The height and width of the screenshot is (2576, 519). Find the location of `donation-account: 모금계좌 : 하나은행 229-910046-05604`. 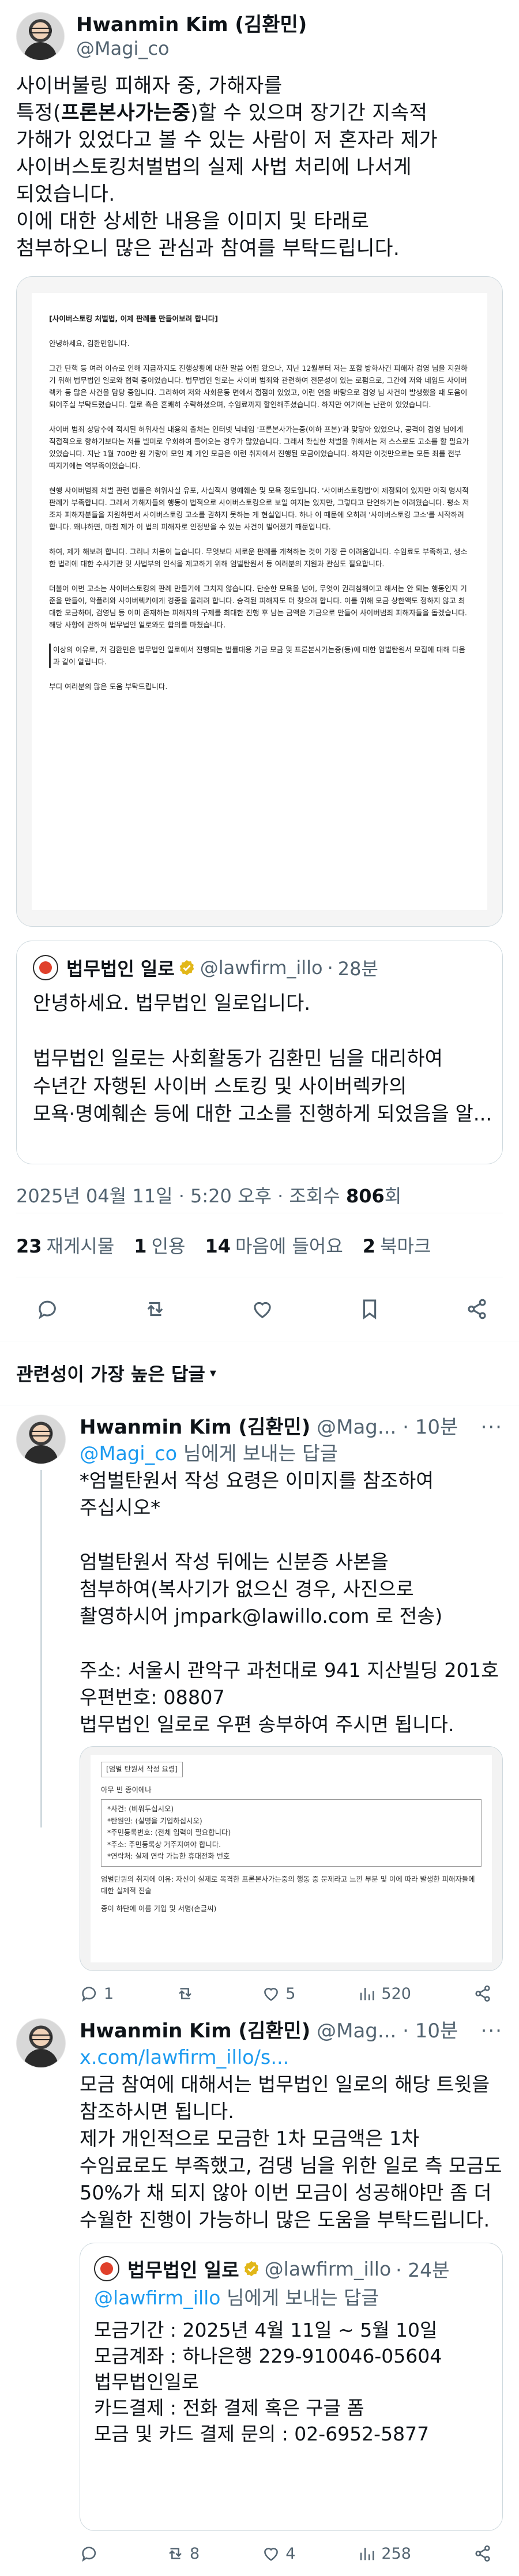

donation-account: 모금계좌 : 하나은행 229-910046-05604 is located at coordinates (268, 2356).